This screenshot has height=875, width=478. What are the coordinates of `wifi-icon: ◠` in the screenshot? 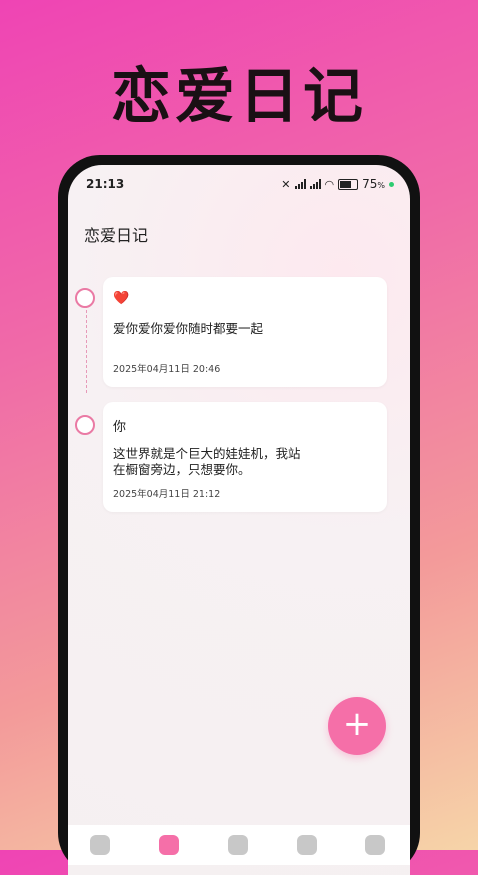 It's located at (329, 184).